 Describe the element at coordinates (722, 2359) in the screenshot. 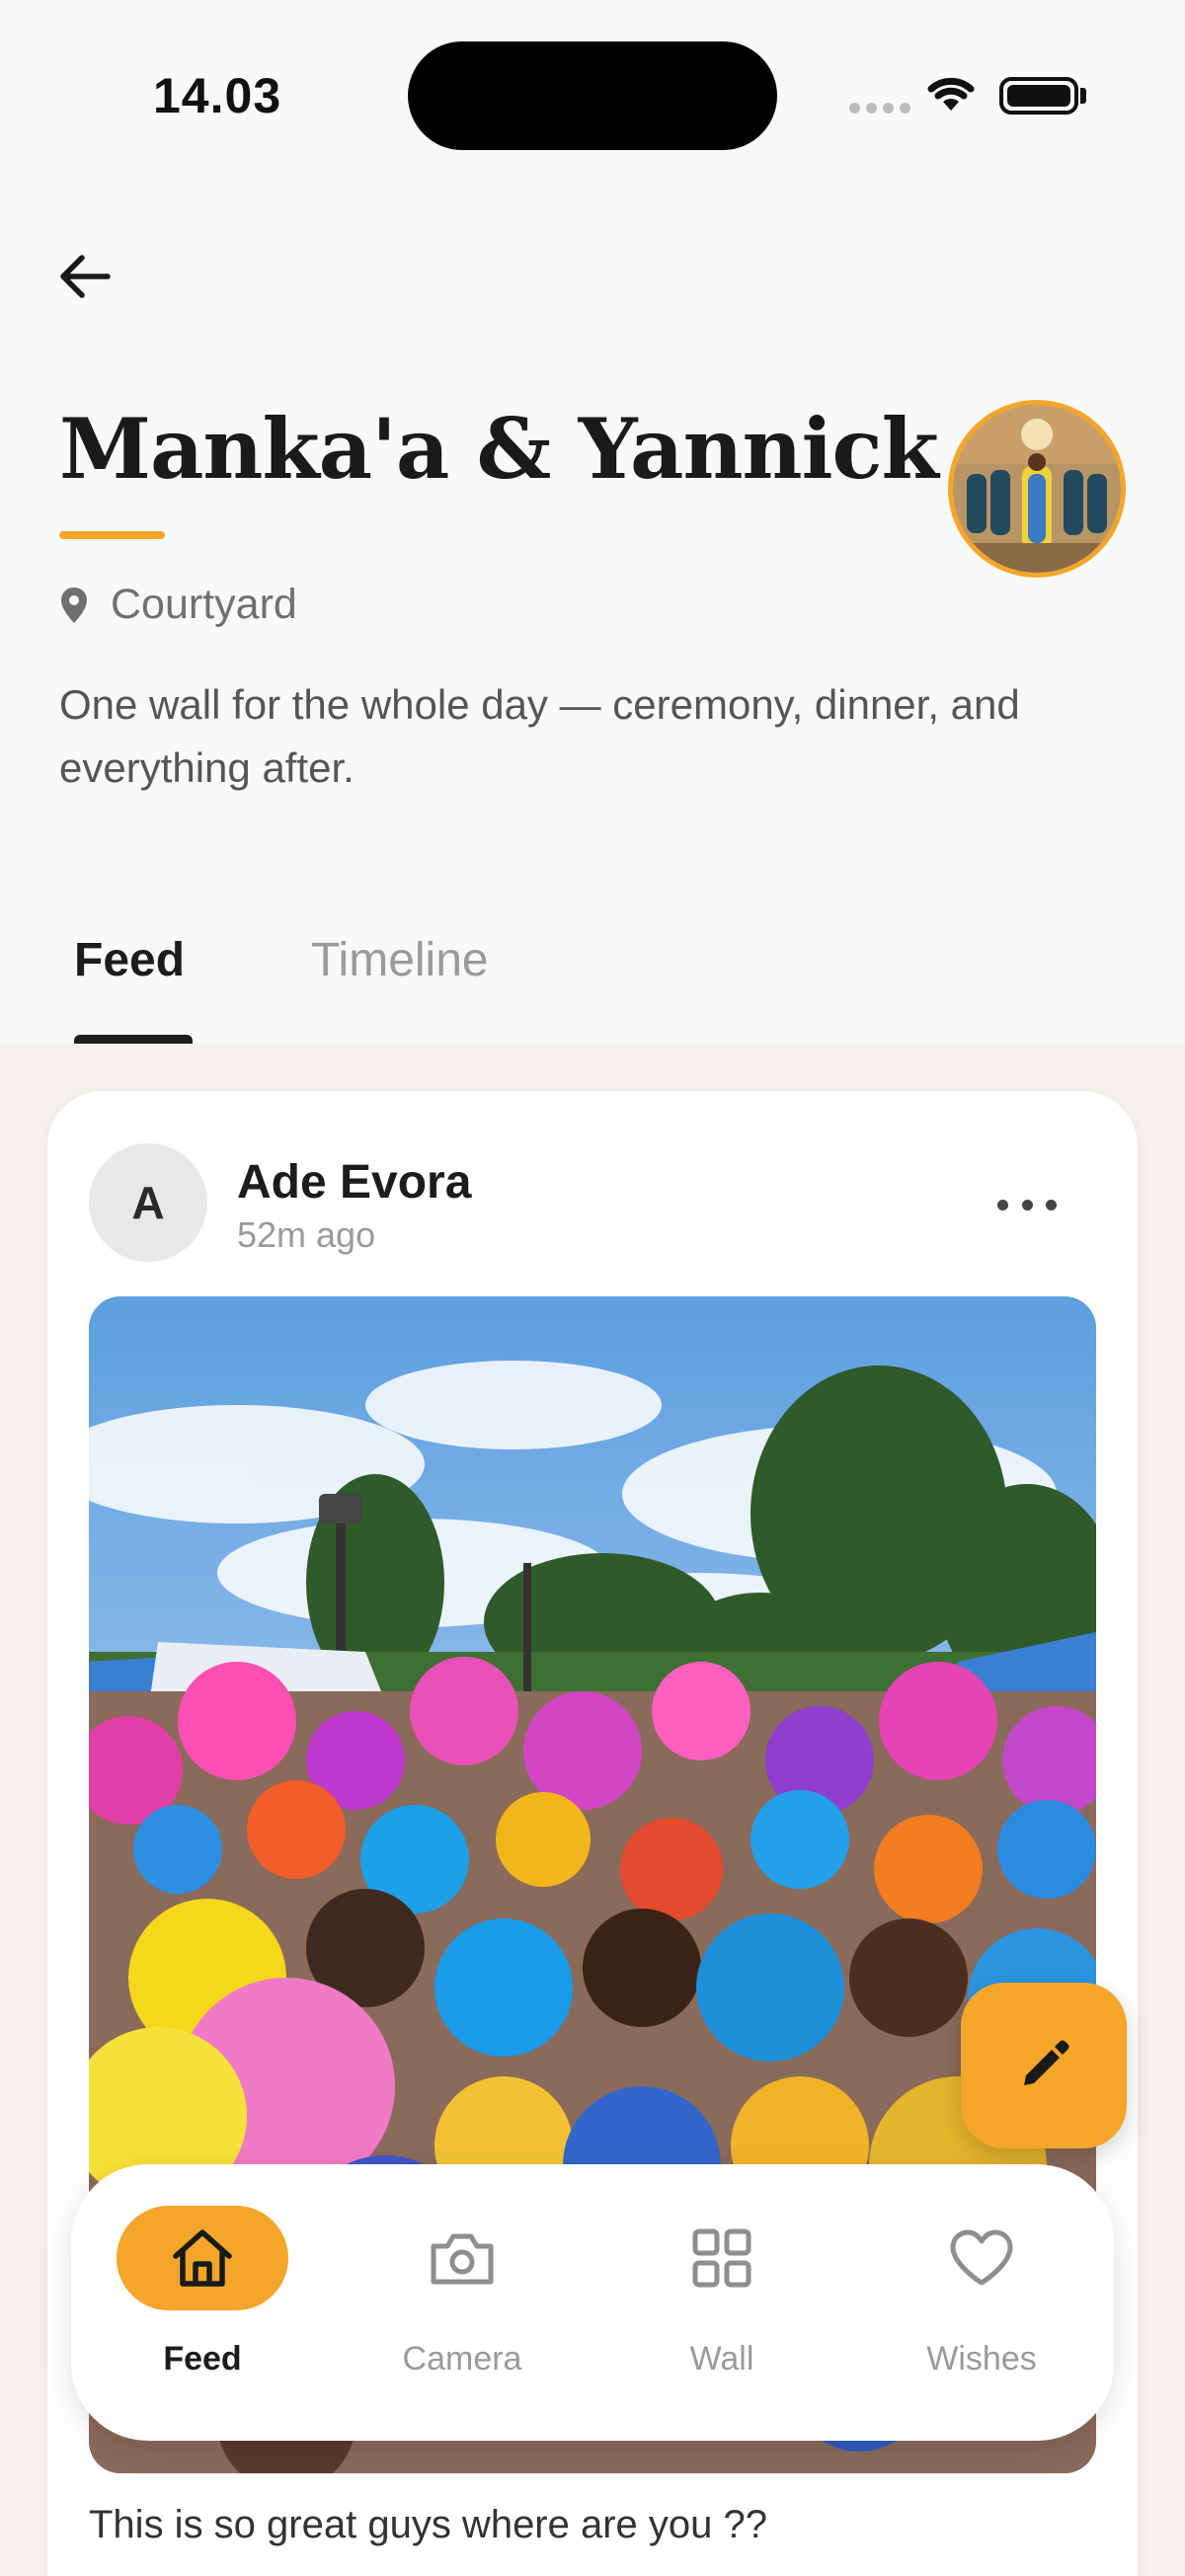

I see `nav-label-wall: Wall` at that location.